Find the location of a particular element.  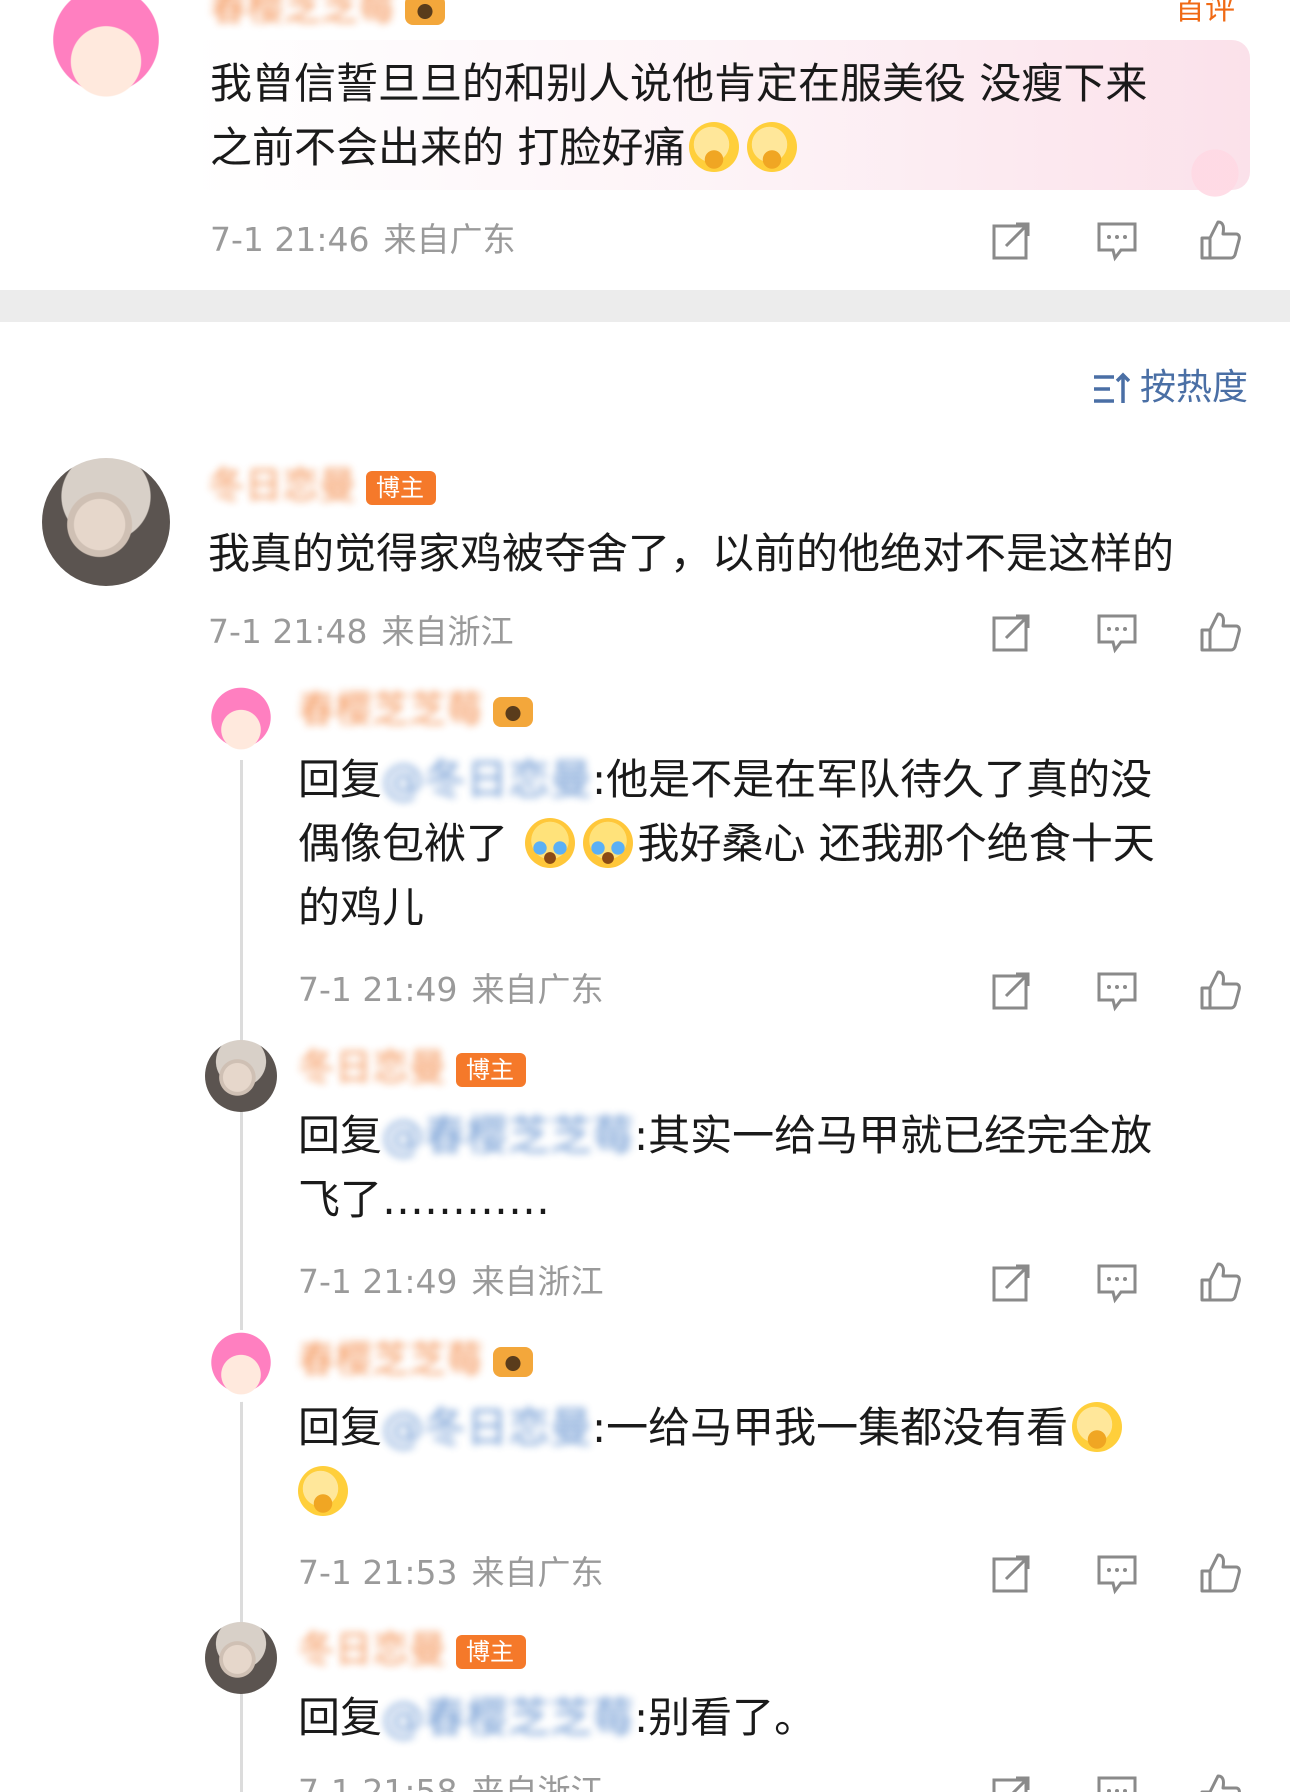

reply-meta: 7-1 21:49 来自浙江 is located at coordinates (451, 1281).